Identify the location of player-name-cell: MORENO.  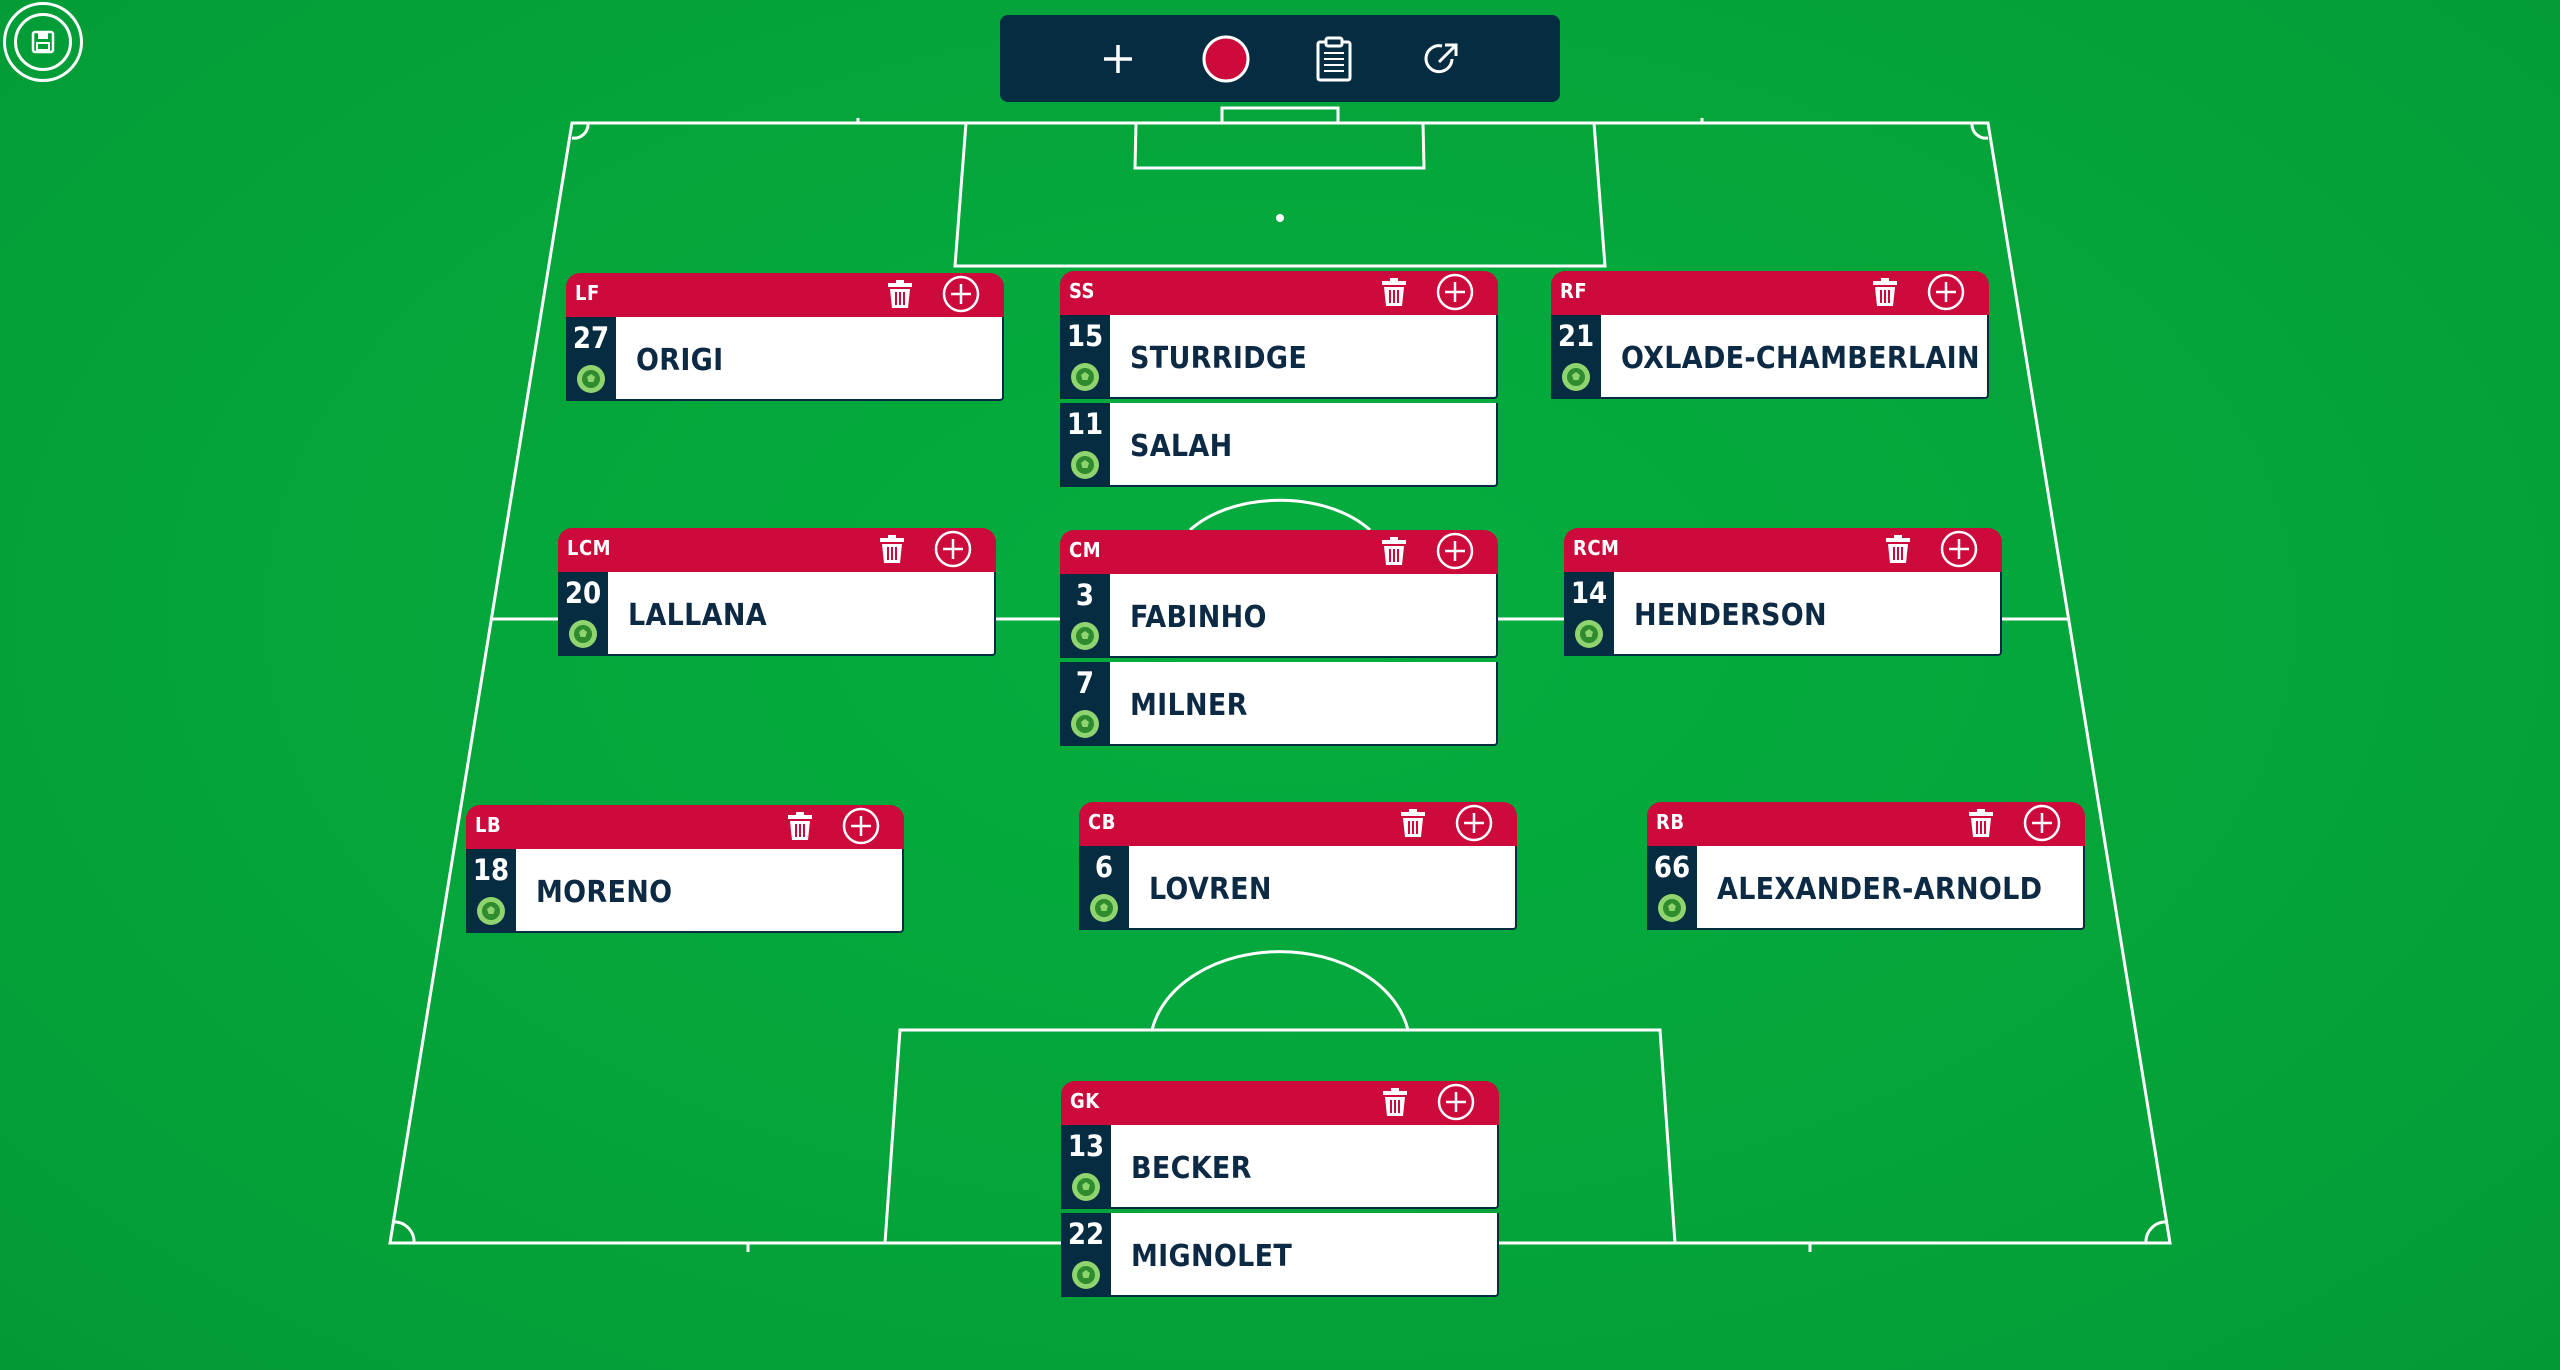
(710, 891).